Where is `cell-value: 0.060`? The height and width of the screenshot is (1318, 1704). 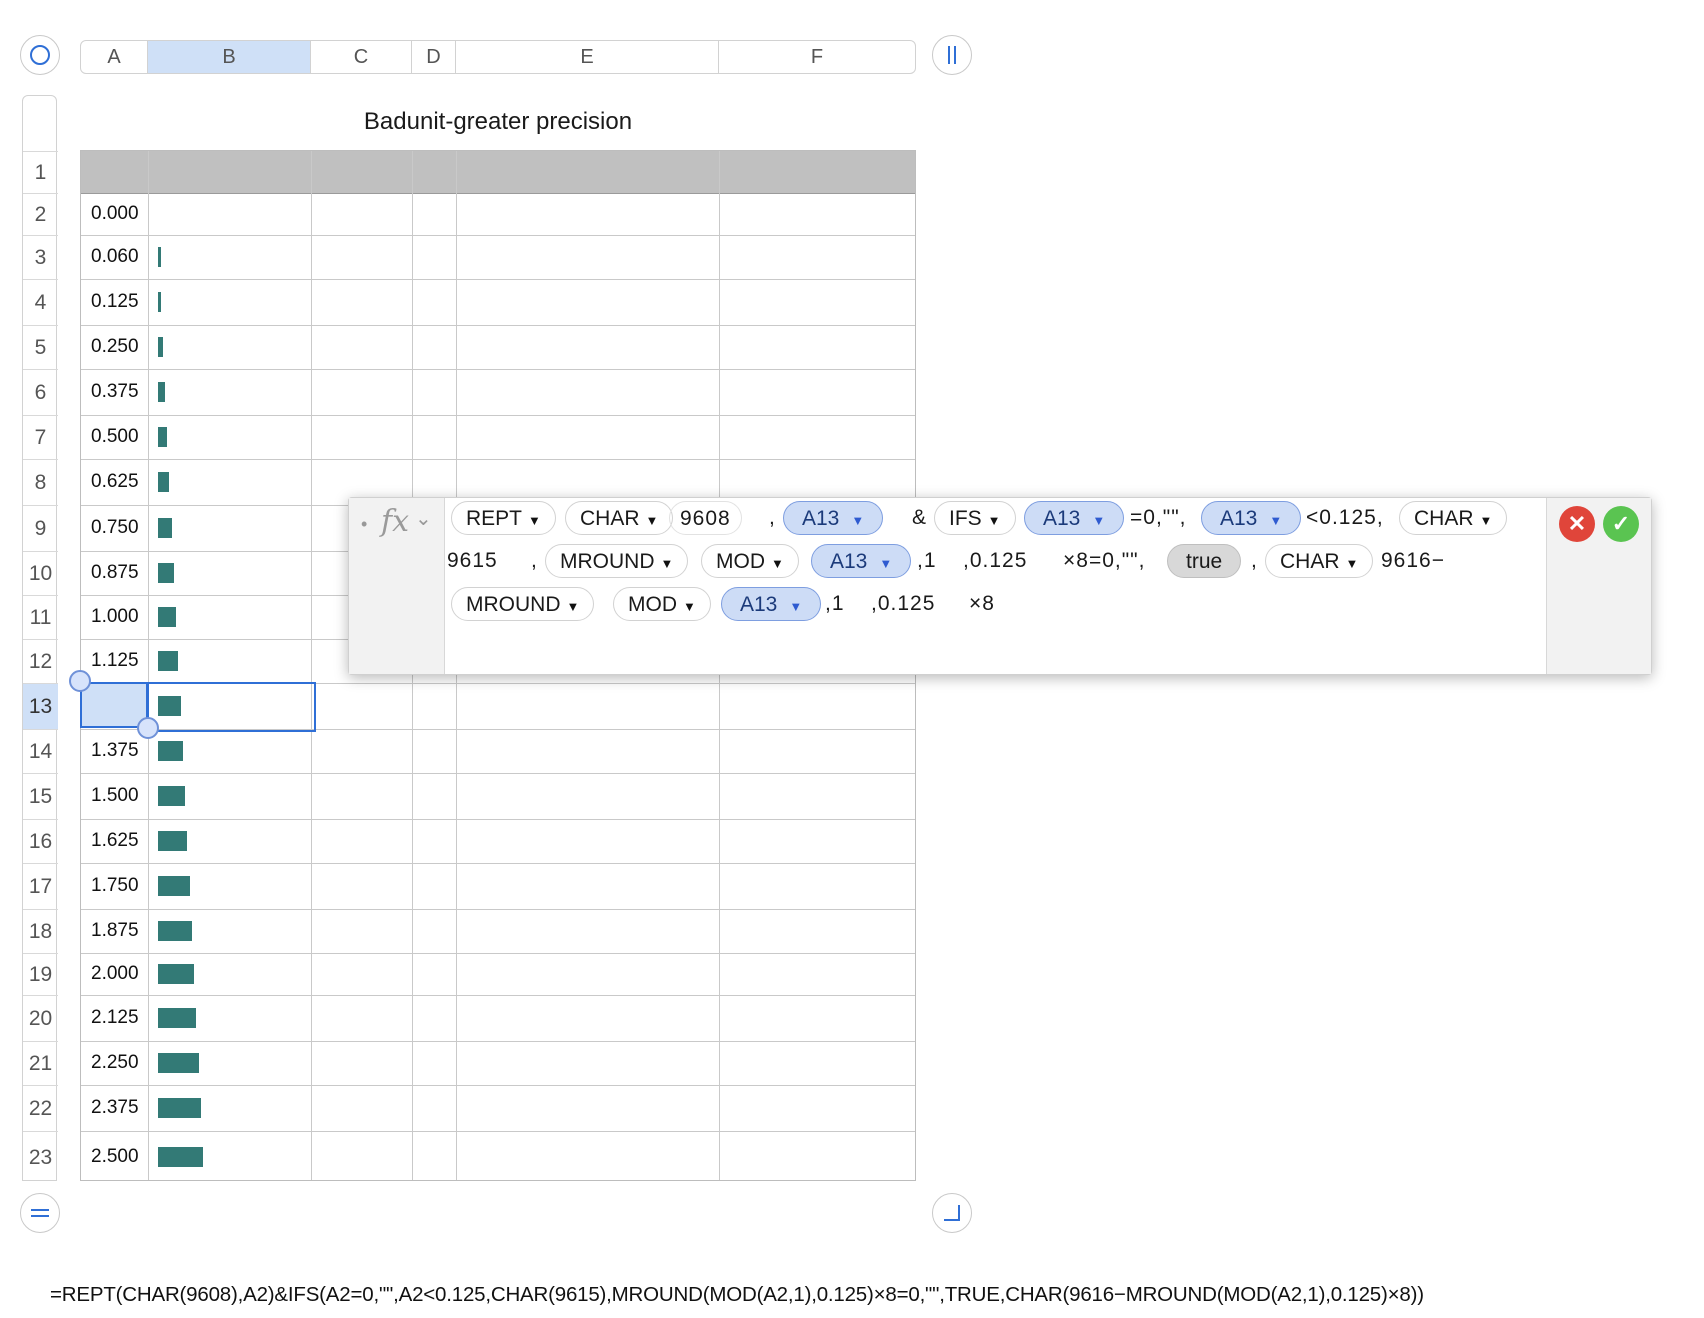
cell-value: 0.060 is located at coordinates (115, 257).